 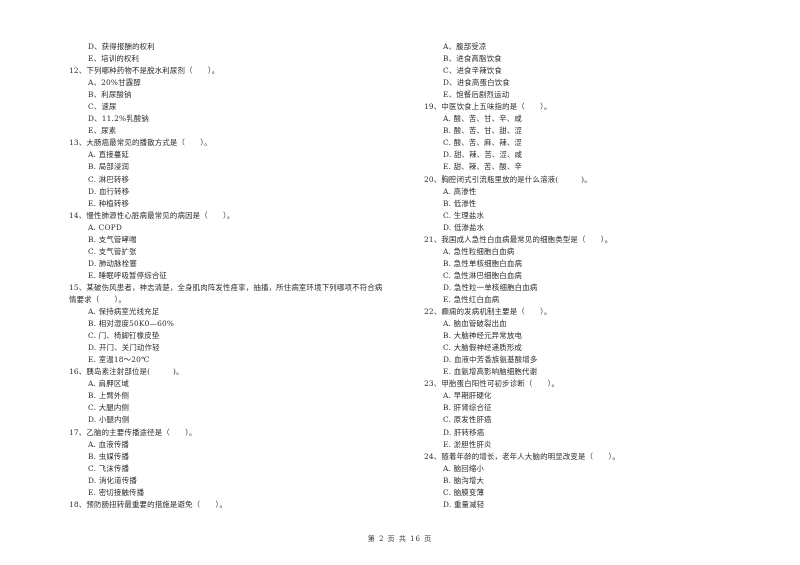 I want to click on answer-option: B. 脑沟增大, so click(x=464, y=480).